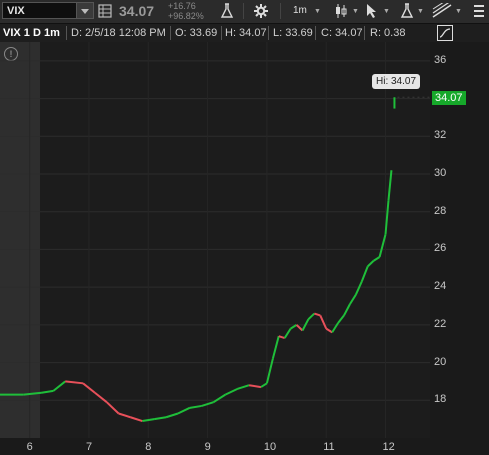  What do you see at coordinates (118, 33) in the screenshot?
I see `bar-date: D: 2/5/18 12:08 PM` at bounding box center [118, 33].